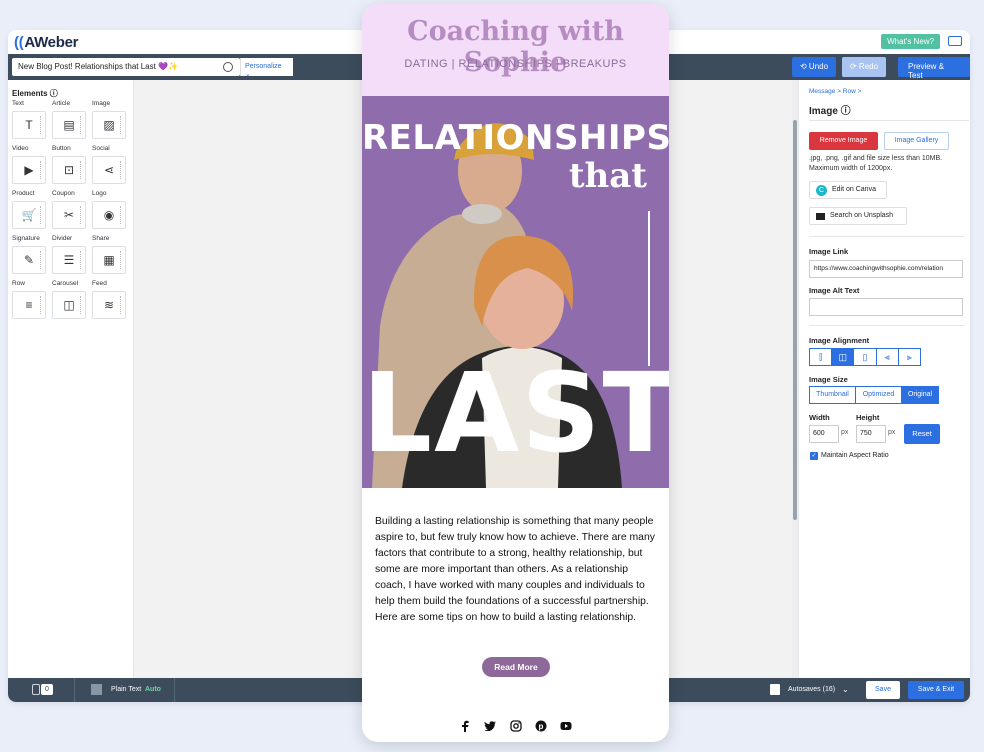  I want to click on height-label: Height, so click(868, 417).